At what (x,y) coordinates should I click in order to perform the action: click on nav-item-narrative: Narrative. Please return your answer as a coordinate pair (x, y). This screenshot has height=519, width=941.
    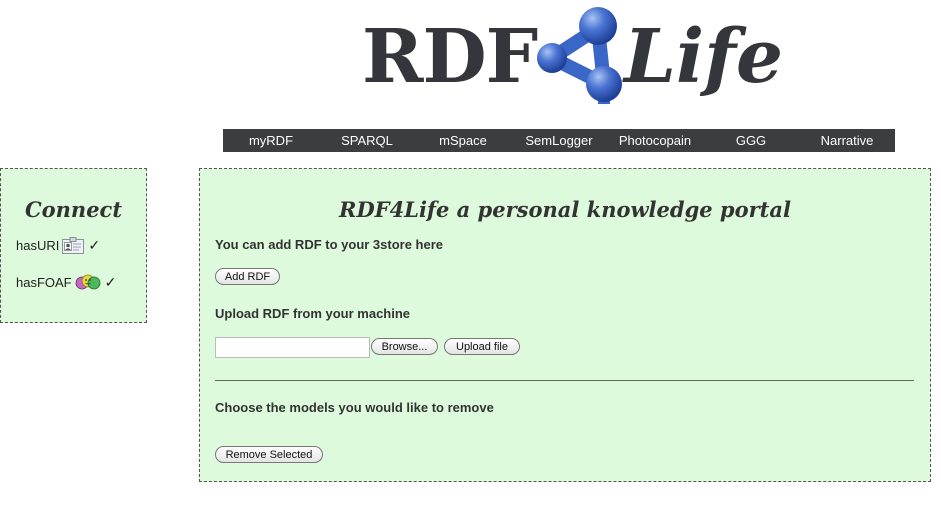
    Looking at the image, I should click on (847, 140).